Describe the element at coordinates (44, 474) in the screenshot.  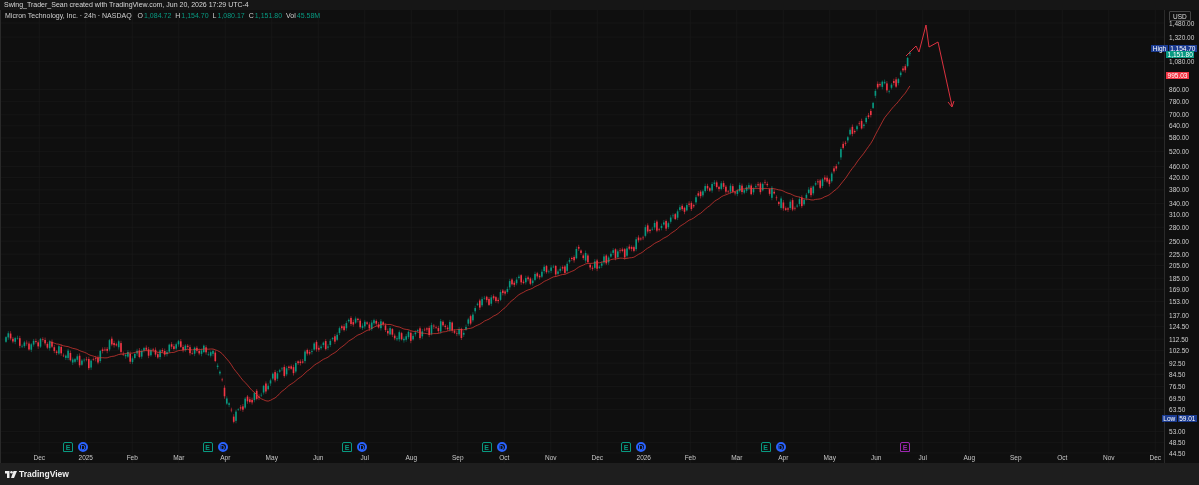
I see `brand-name: TradingView` at that location.